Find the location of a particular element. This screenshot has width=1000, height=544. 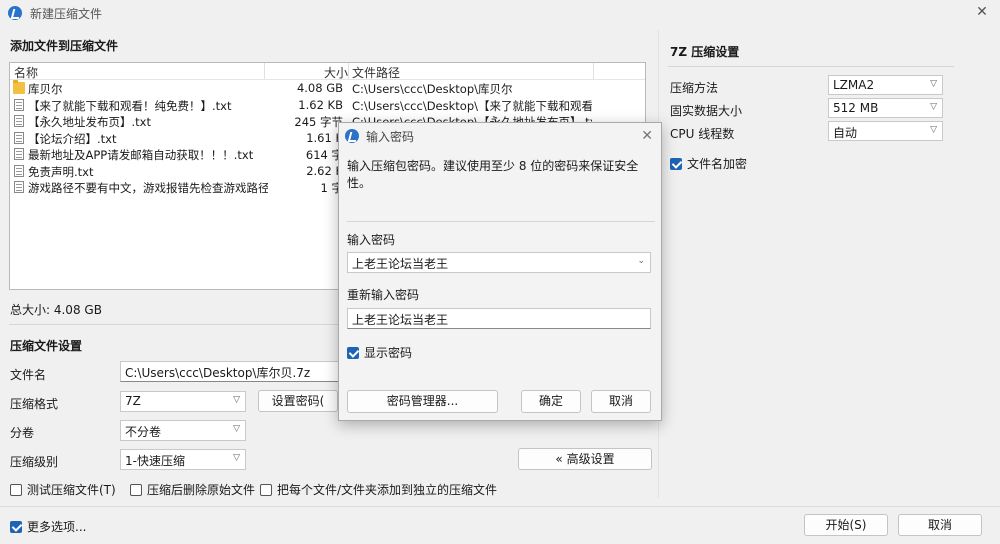

file-name: 【论坛介绍】.txt is located at coordinates (72, 138).